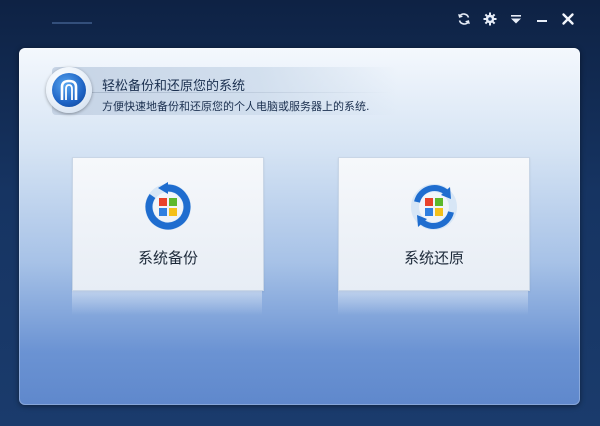  I want to click on backup-icon, so click(168, 205).